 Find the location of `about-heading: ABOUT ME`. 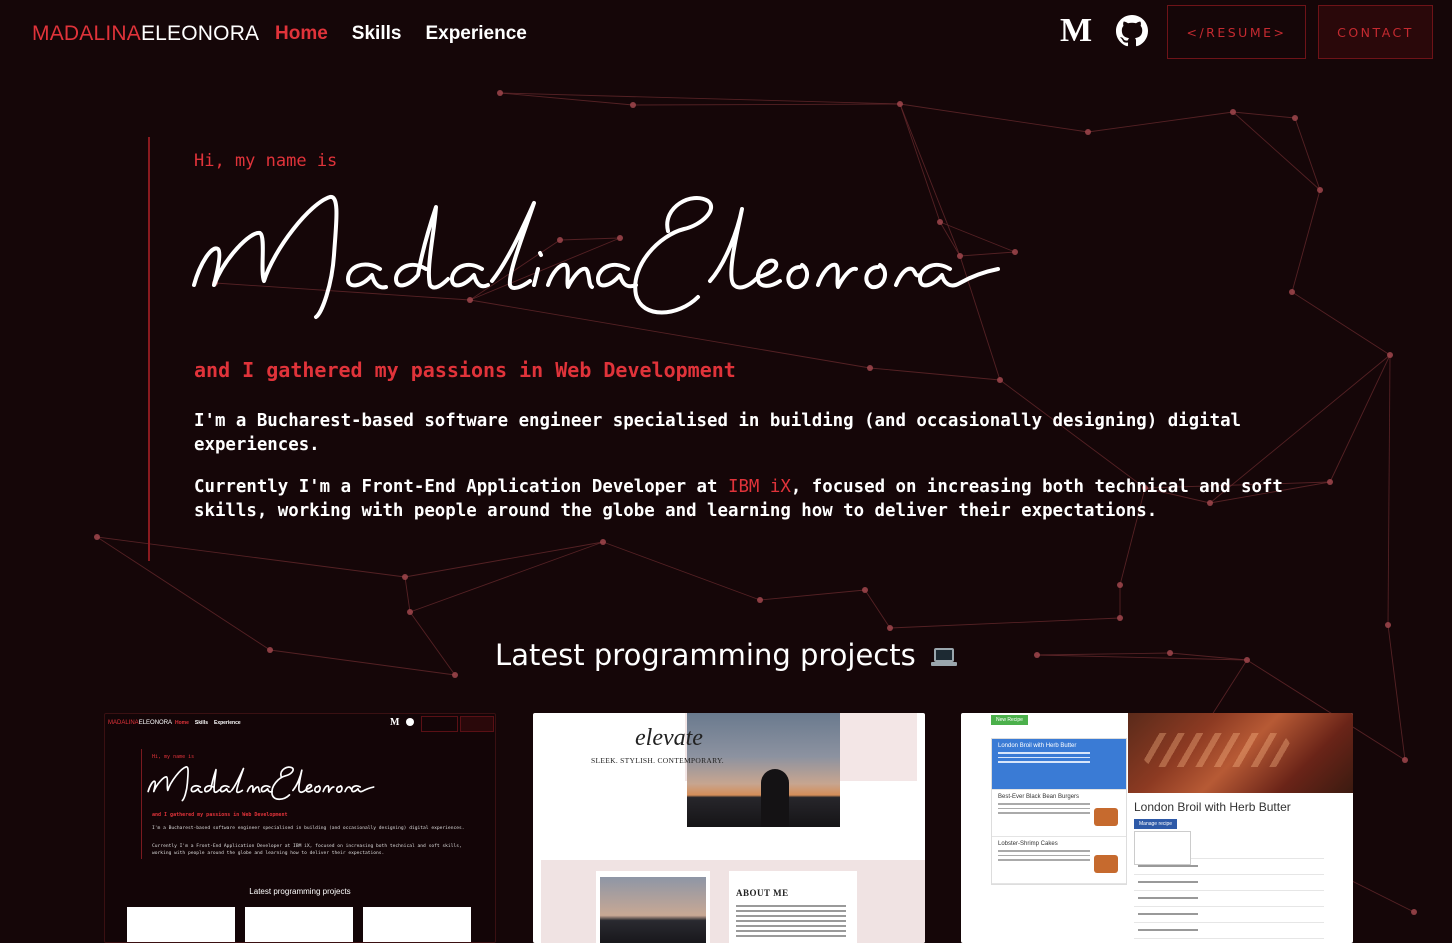

about-heading: ABOUT ME is located at coordinates (762, 893).